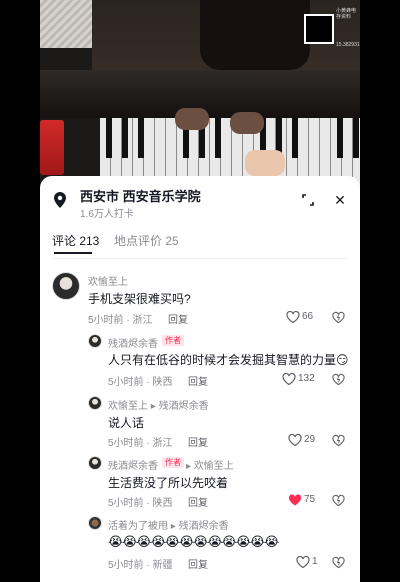 Image resolution: width=400 pixels, height=582 pixels. I want to click on like-count: 132, so click(306, 378).